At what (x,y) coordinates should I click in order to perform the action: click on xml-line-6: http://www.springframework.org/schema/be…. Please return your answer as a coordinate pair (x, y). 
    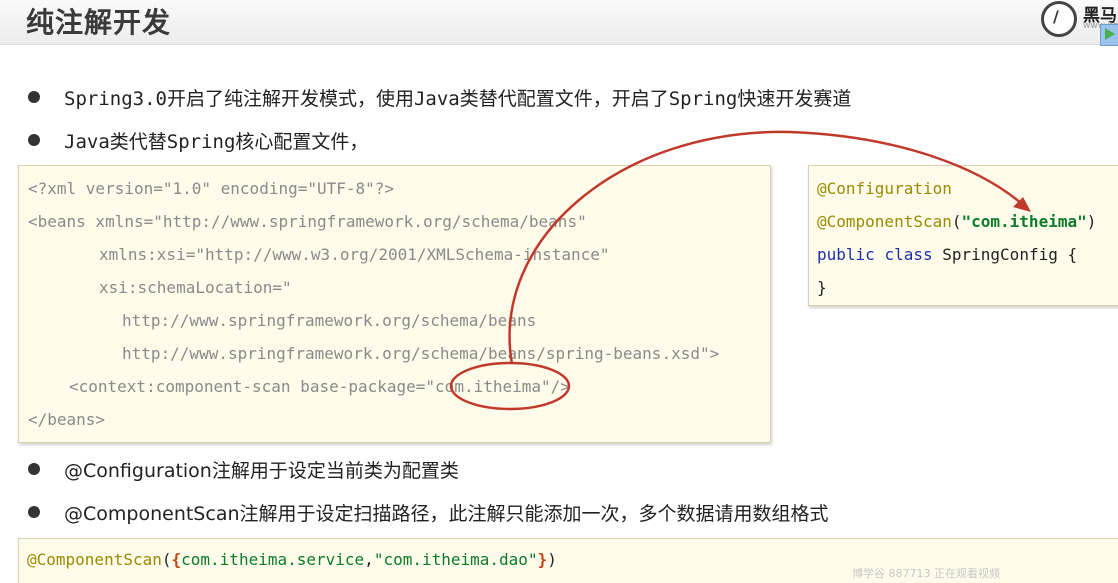
    Looking at the image, I should click on (421, 353).